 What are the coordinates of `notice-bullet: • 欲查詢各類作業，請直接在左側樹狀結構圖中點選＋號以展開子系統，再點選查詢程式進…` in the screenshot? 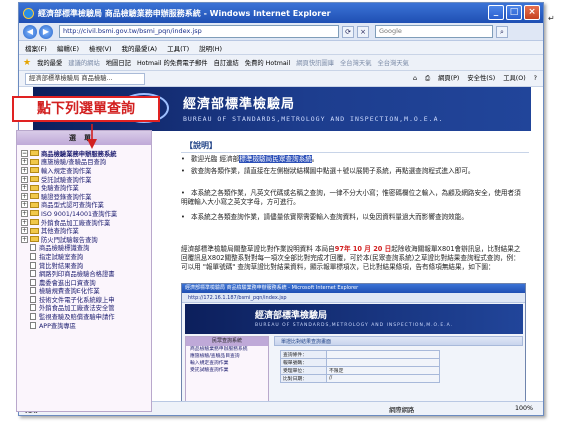 It's located at (353, 171).